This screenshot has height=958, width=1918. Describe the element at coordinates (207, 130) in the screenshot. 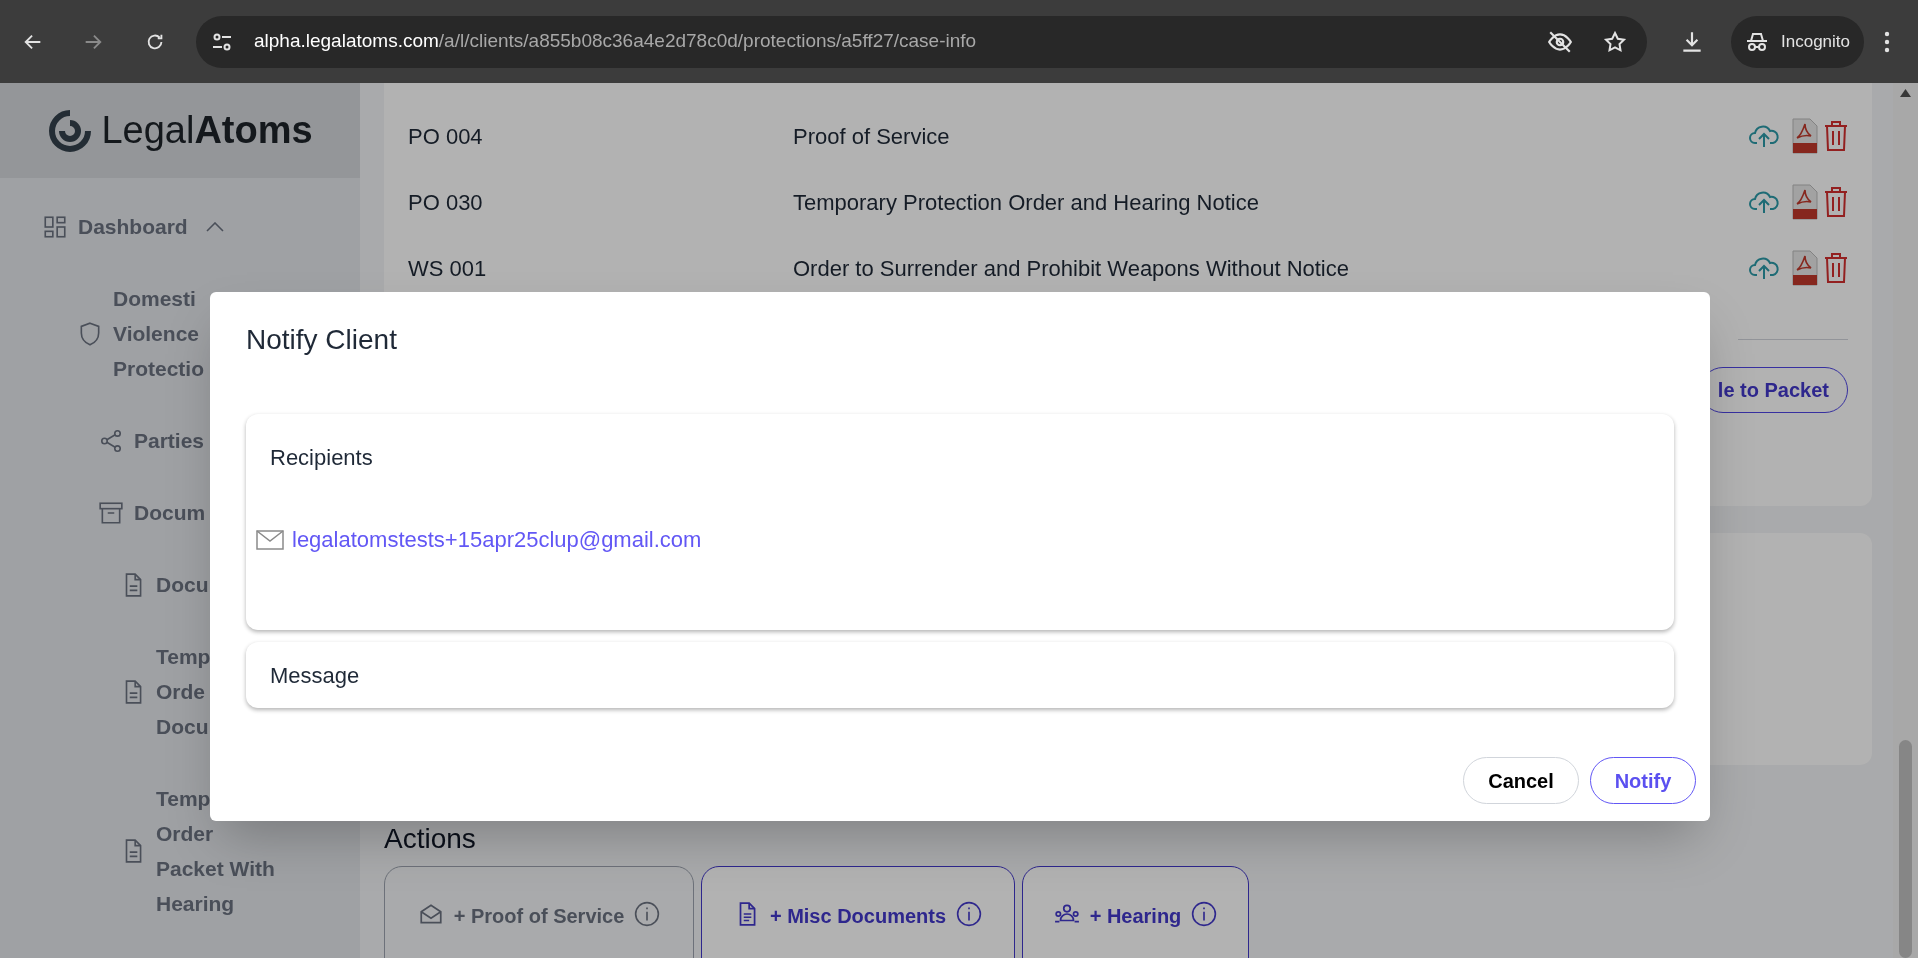

I see `logo-text: LegalAtoms` at that location.